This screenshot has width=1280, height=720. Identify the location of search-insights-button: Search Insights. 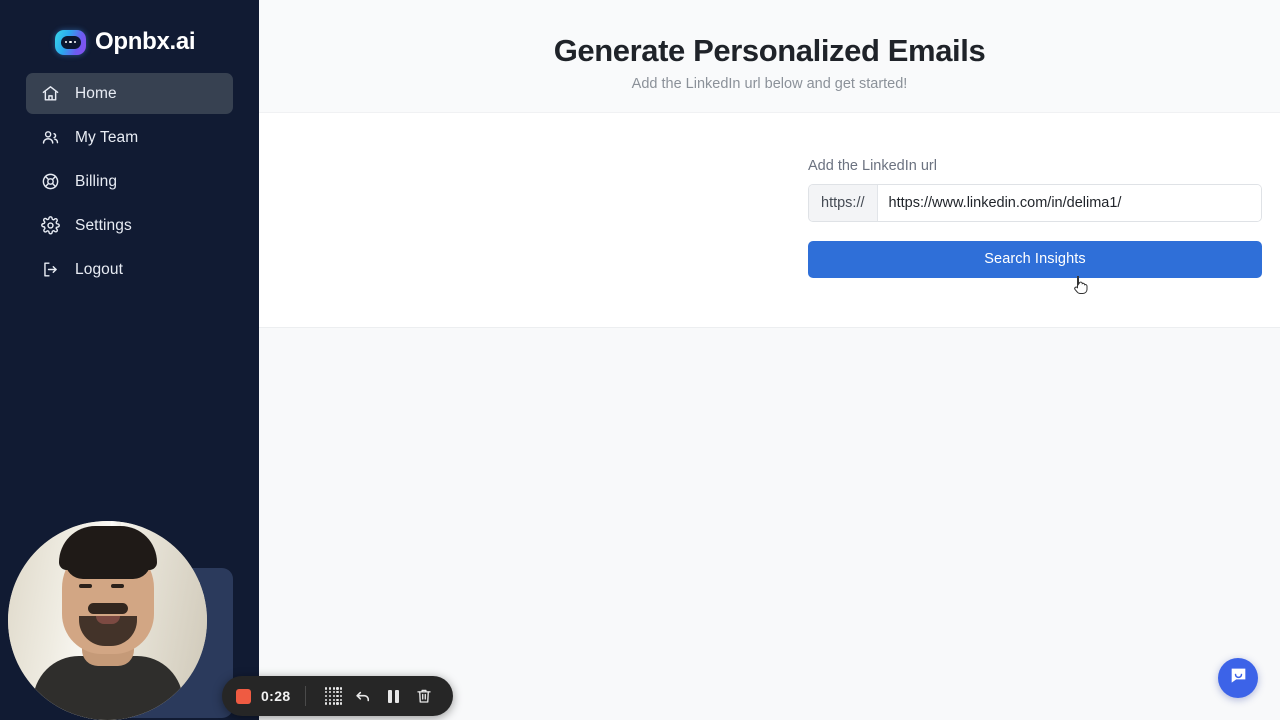
(1035, 259).